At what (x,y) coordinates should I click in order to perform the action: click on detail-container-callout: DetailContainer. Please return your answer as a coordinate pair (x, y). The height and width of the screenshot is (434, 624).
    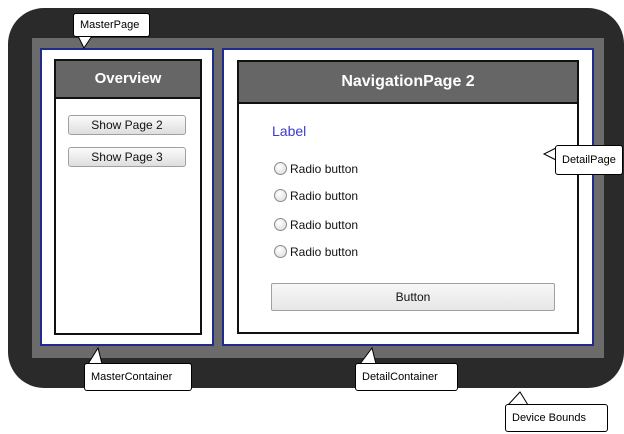
    Looking at the image, I should click on (406, 377).